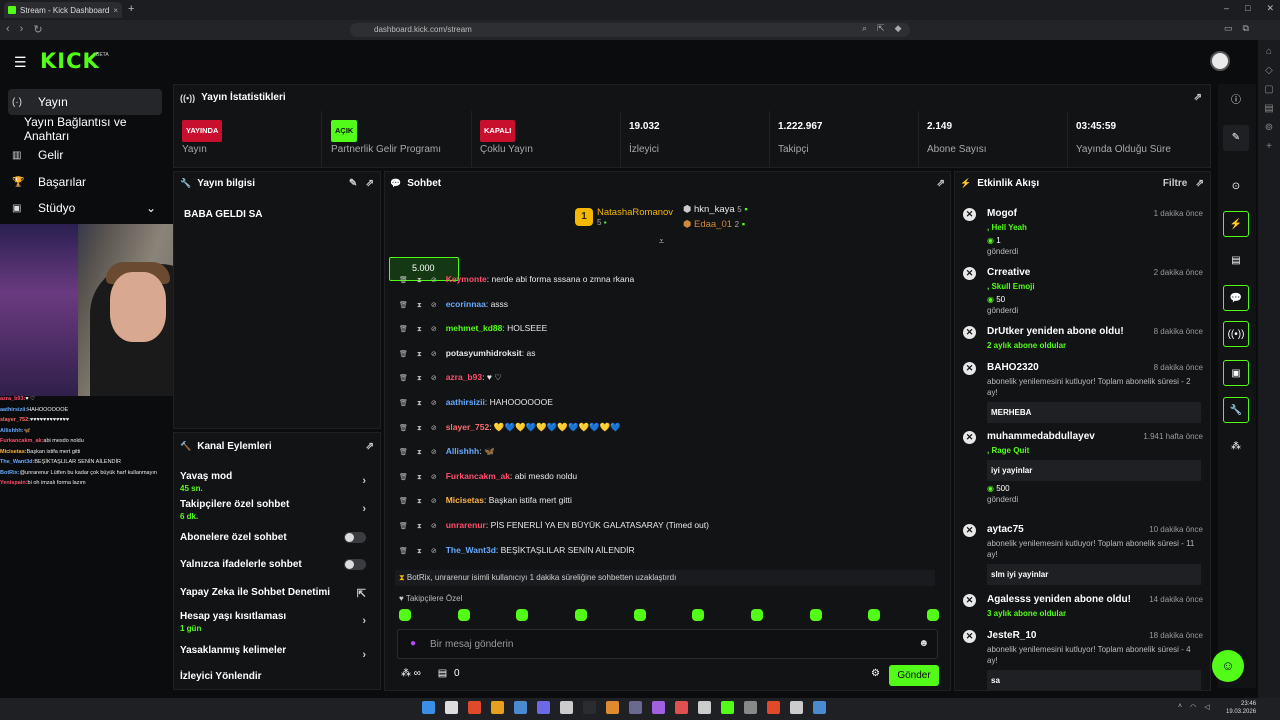 This screenshot has width=1280, height=720. What do you see at coordinates (914, 675) in the screenshot?
I see `send-button: Gönder` at bounding box center [914, 675].